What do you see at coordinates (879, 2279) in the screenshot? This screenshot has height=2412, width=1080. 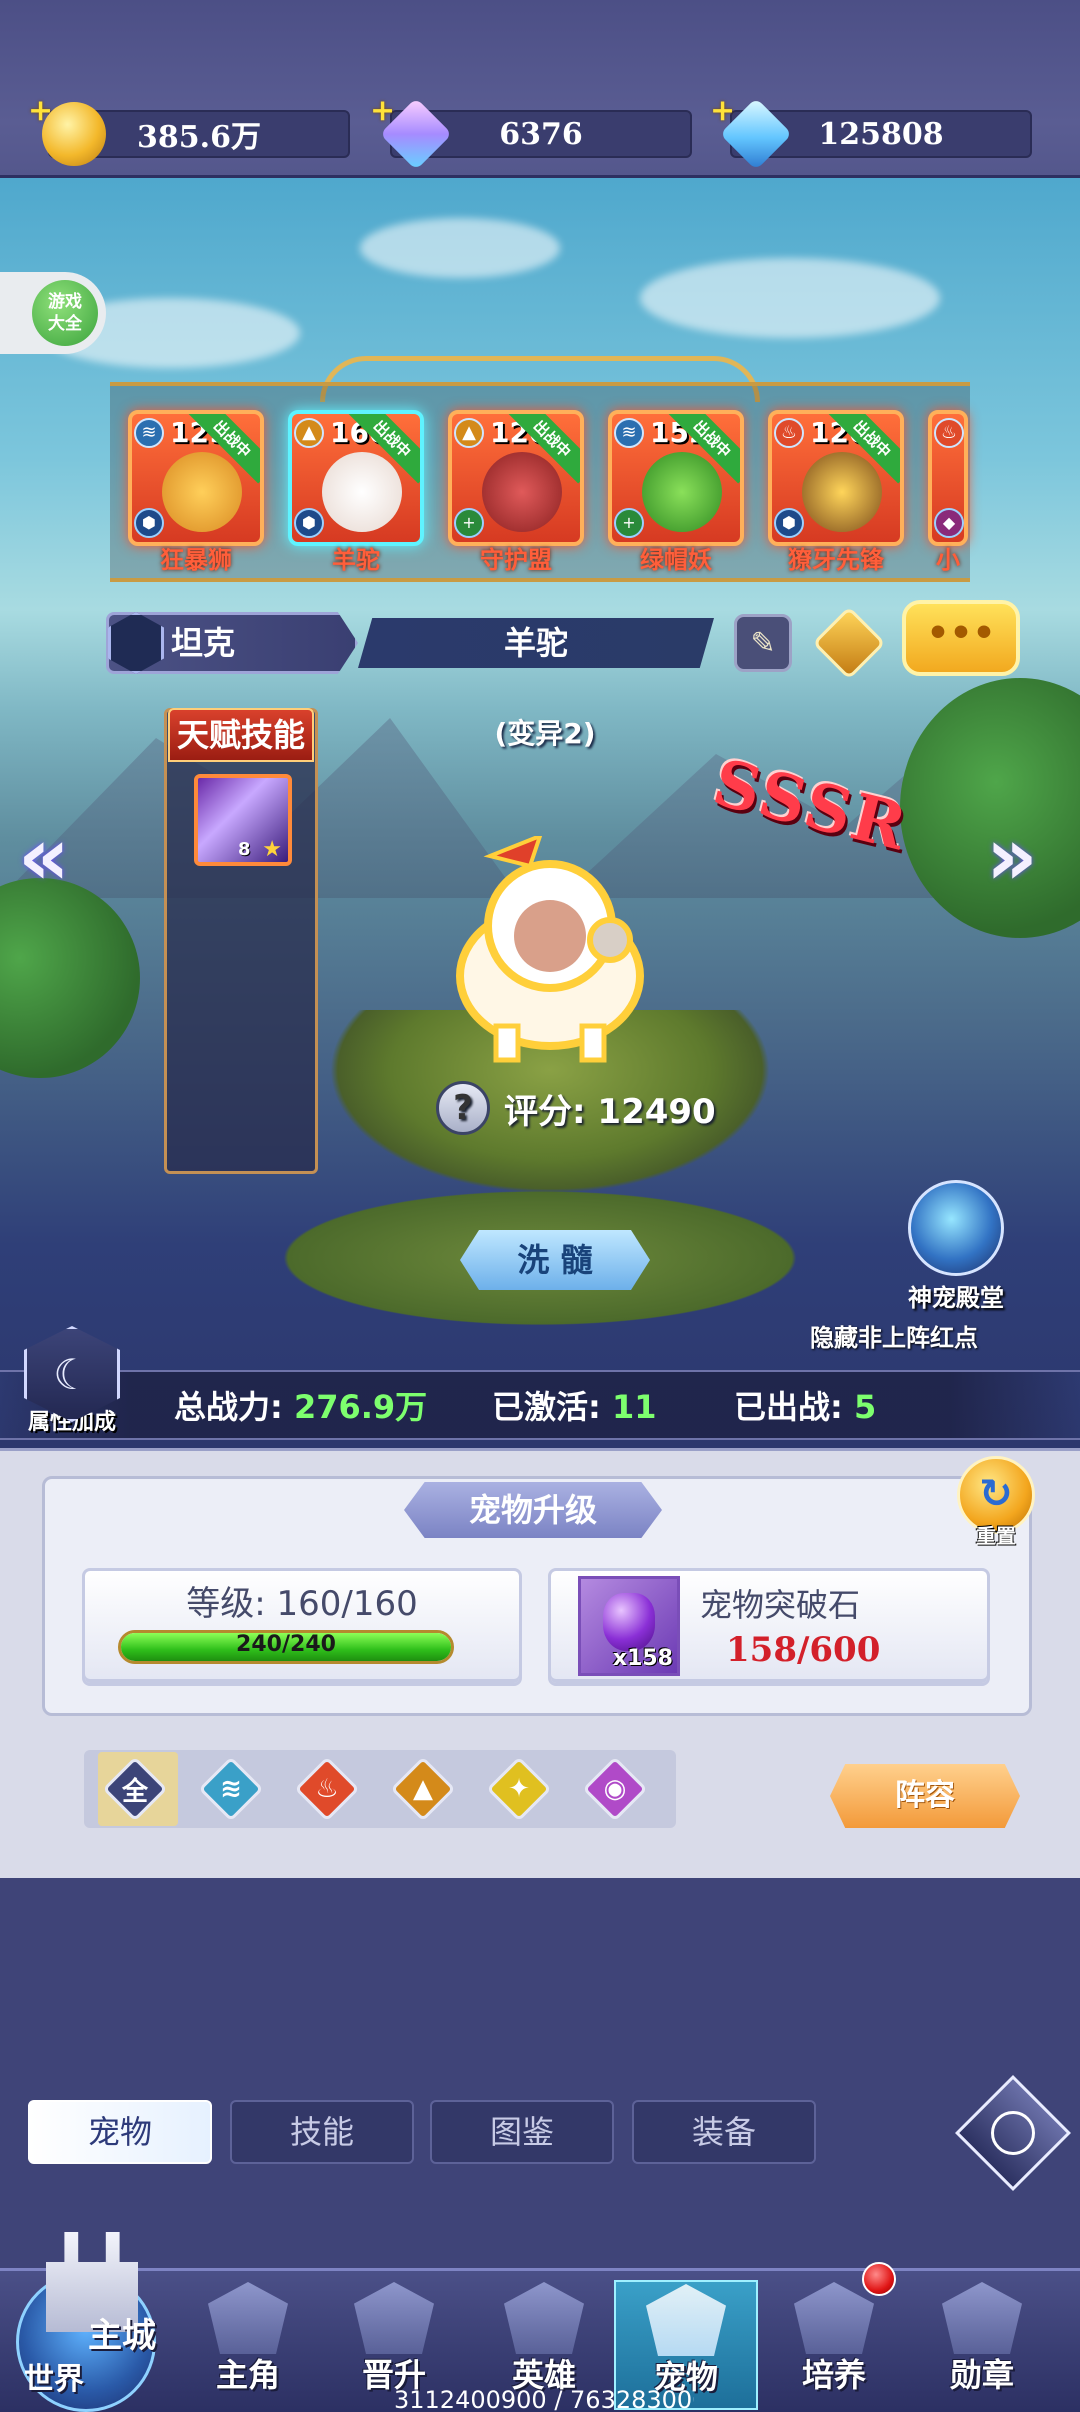 I see `notification-red-dot` at bounding box center [879, 2279].